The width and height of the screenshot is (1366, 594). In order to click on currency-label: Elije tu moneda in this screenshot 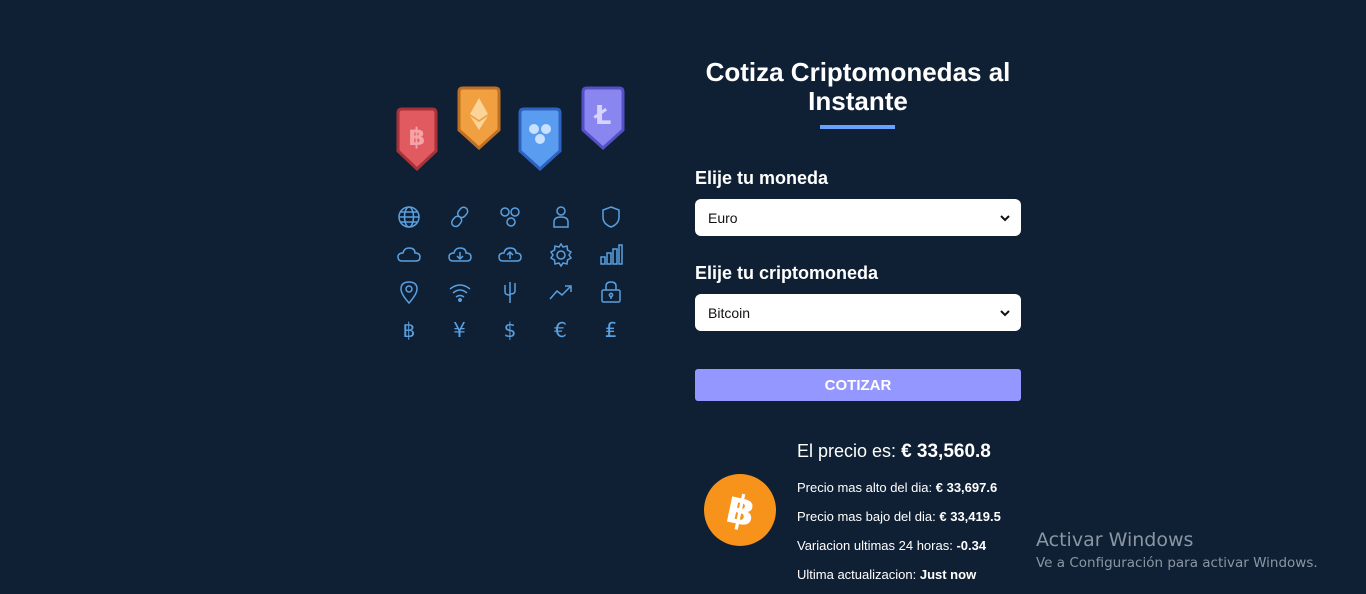, I will do `click(762, 178)`.